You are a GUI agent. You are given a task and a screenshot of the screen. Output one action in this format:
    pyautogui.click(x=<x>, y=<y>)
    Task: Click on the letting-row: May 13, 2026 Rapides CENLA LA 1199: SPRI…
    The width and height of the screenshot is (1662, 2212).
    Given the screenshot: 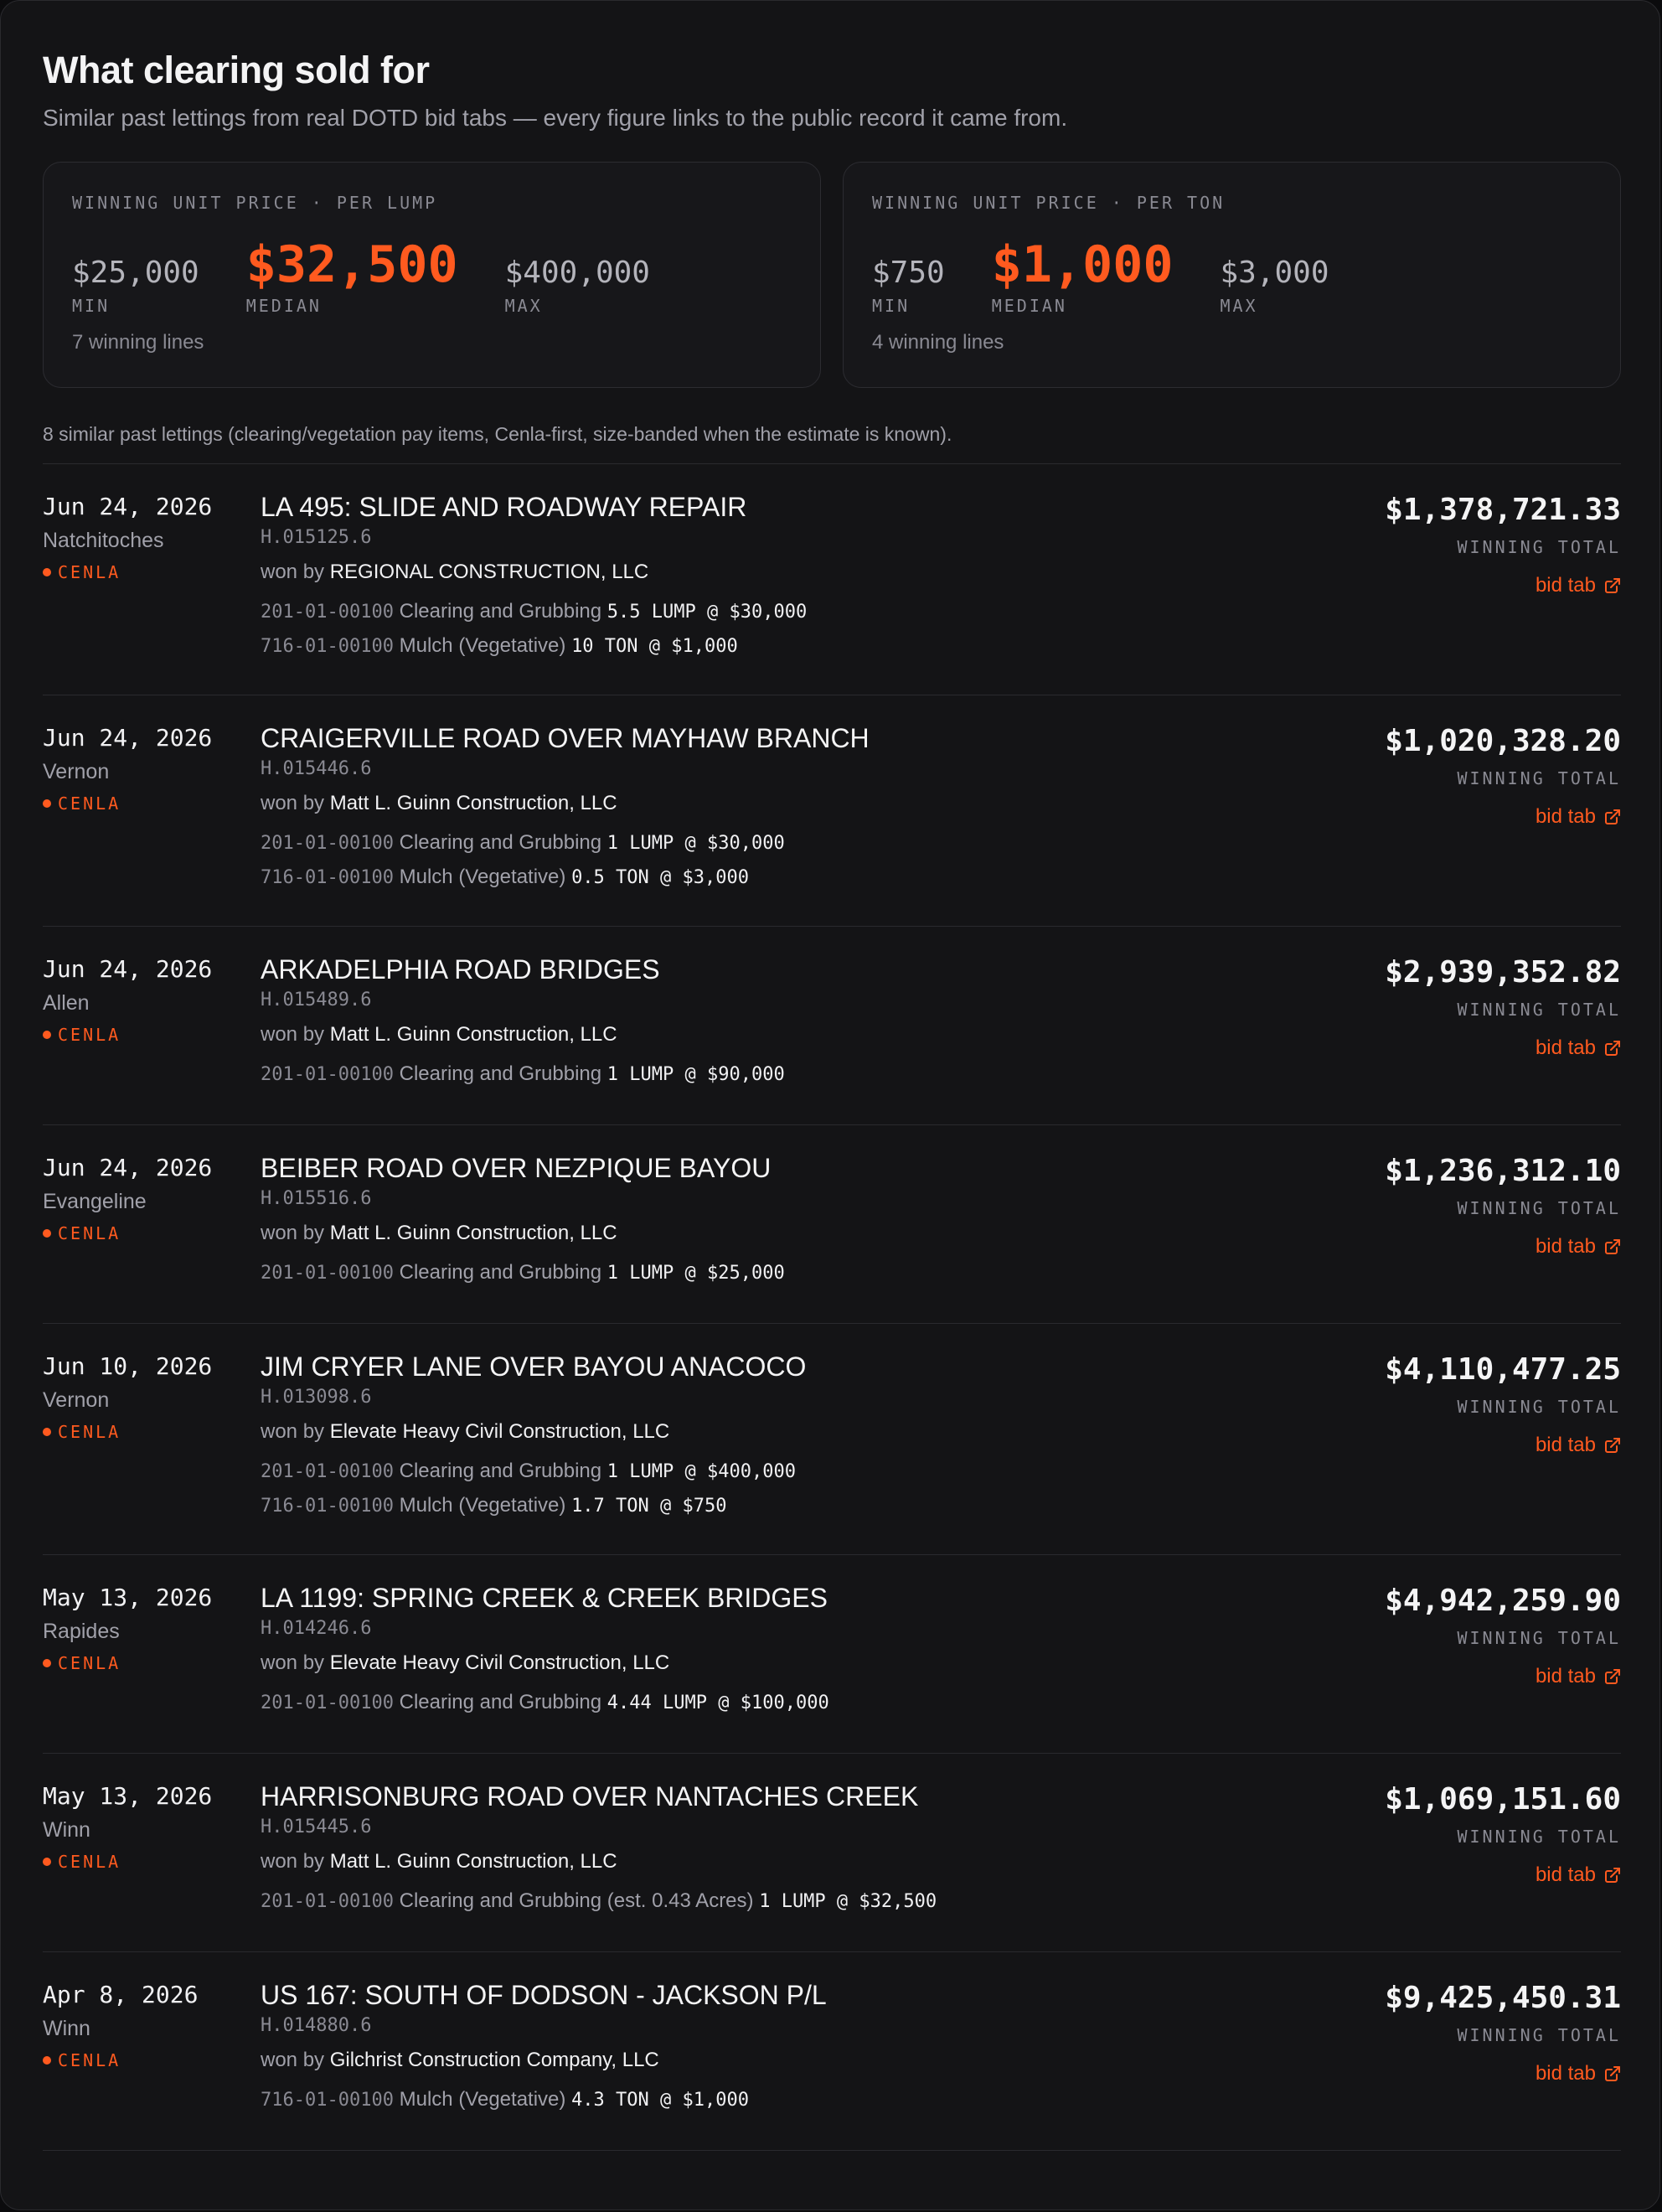 What is the action you would take?
    pyautogui.click(x=832, y=1654)
    